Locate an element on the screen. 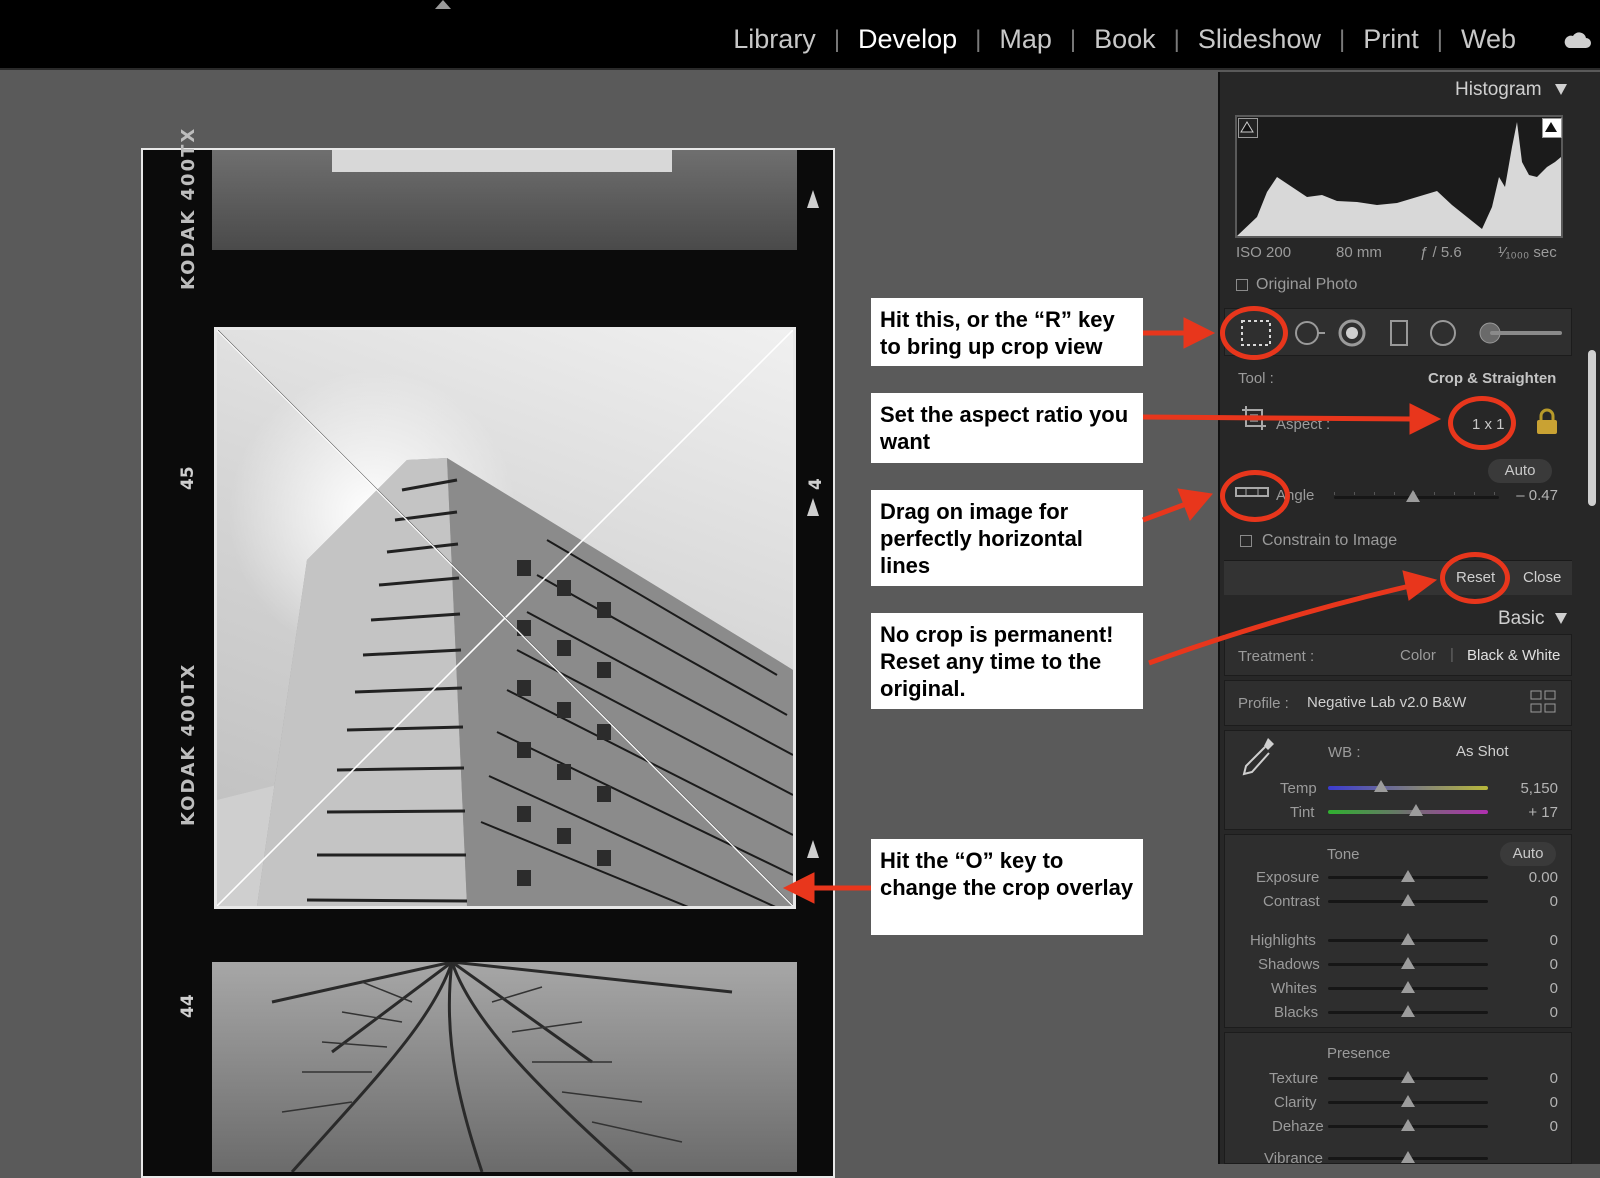 This screenshot has height=1178, width=1600. tone-auto-button: Auto is located at coordinates (1528, 854).